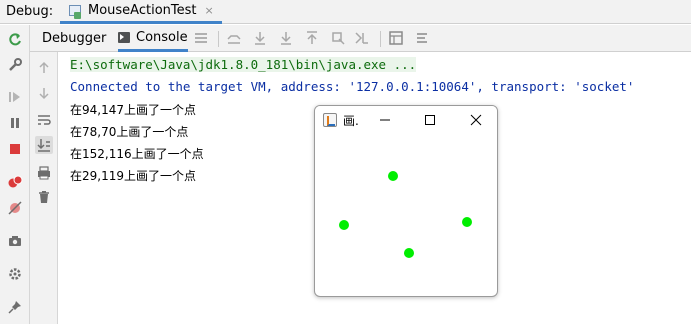 The width and height of the screenshot is (691, 324). Describe the element at coordinates (15, 182) in the screenshot. I see `view-breakpoints-icon` at that location.